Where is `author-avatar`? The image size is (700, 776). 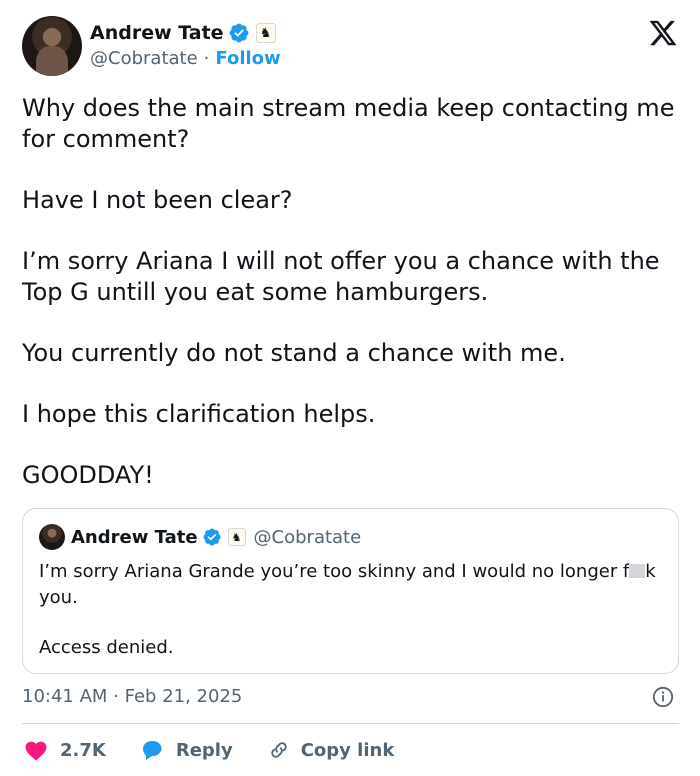
author-avatar is located at coordinates (52, 46).